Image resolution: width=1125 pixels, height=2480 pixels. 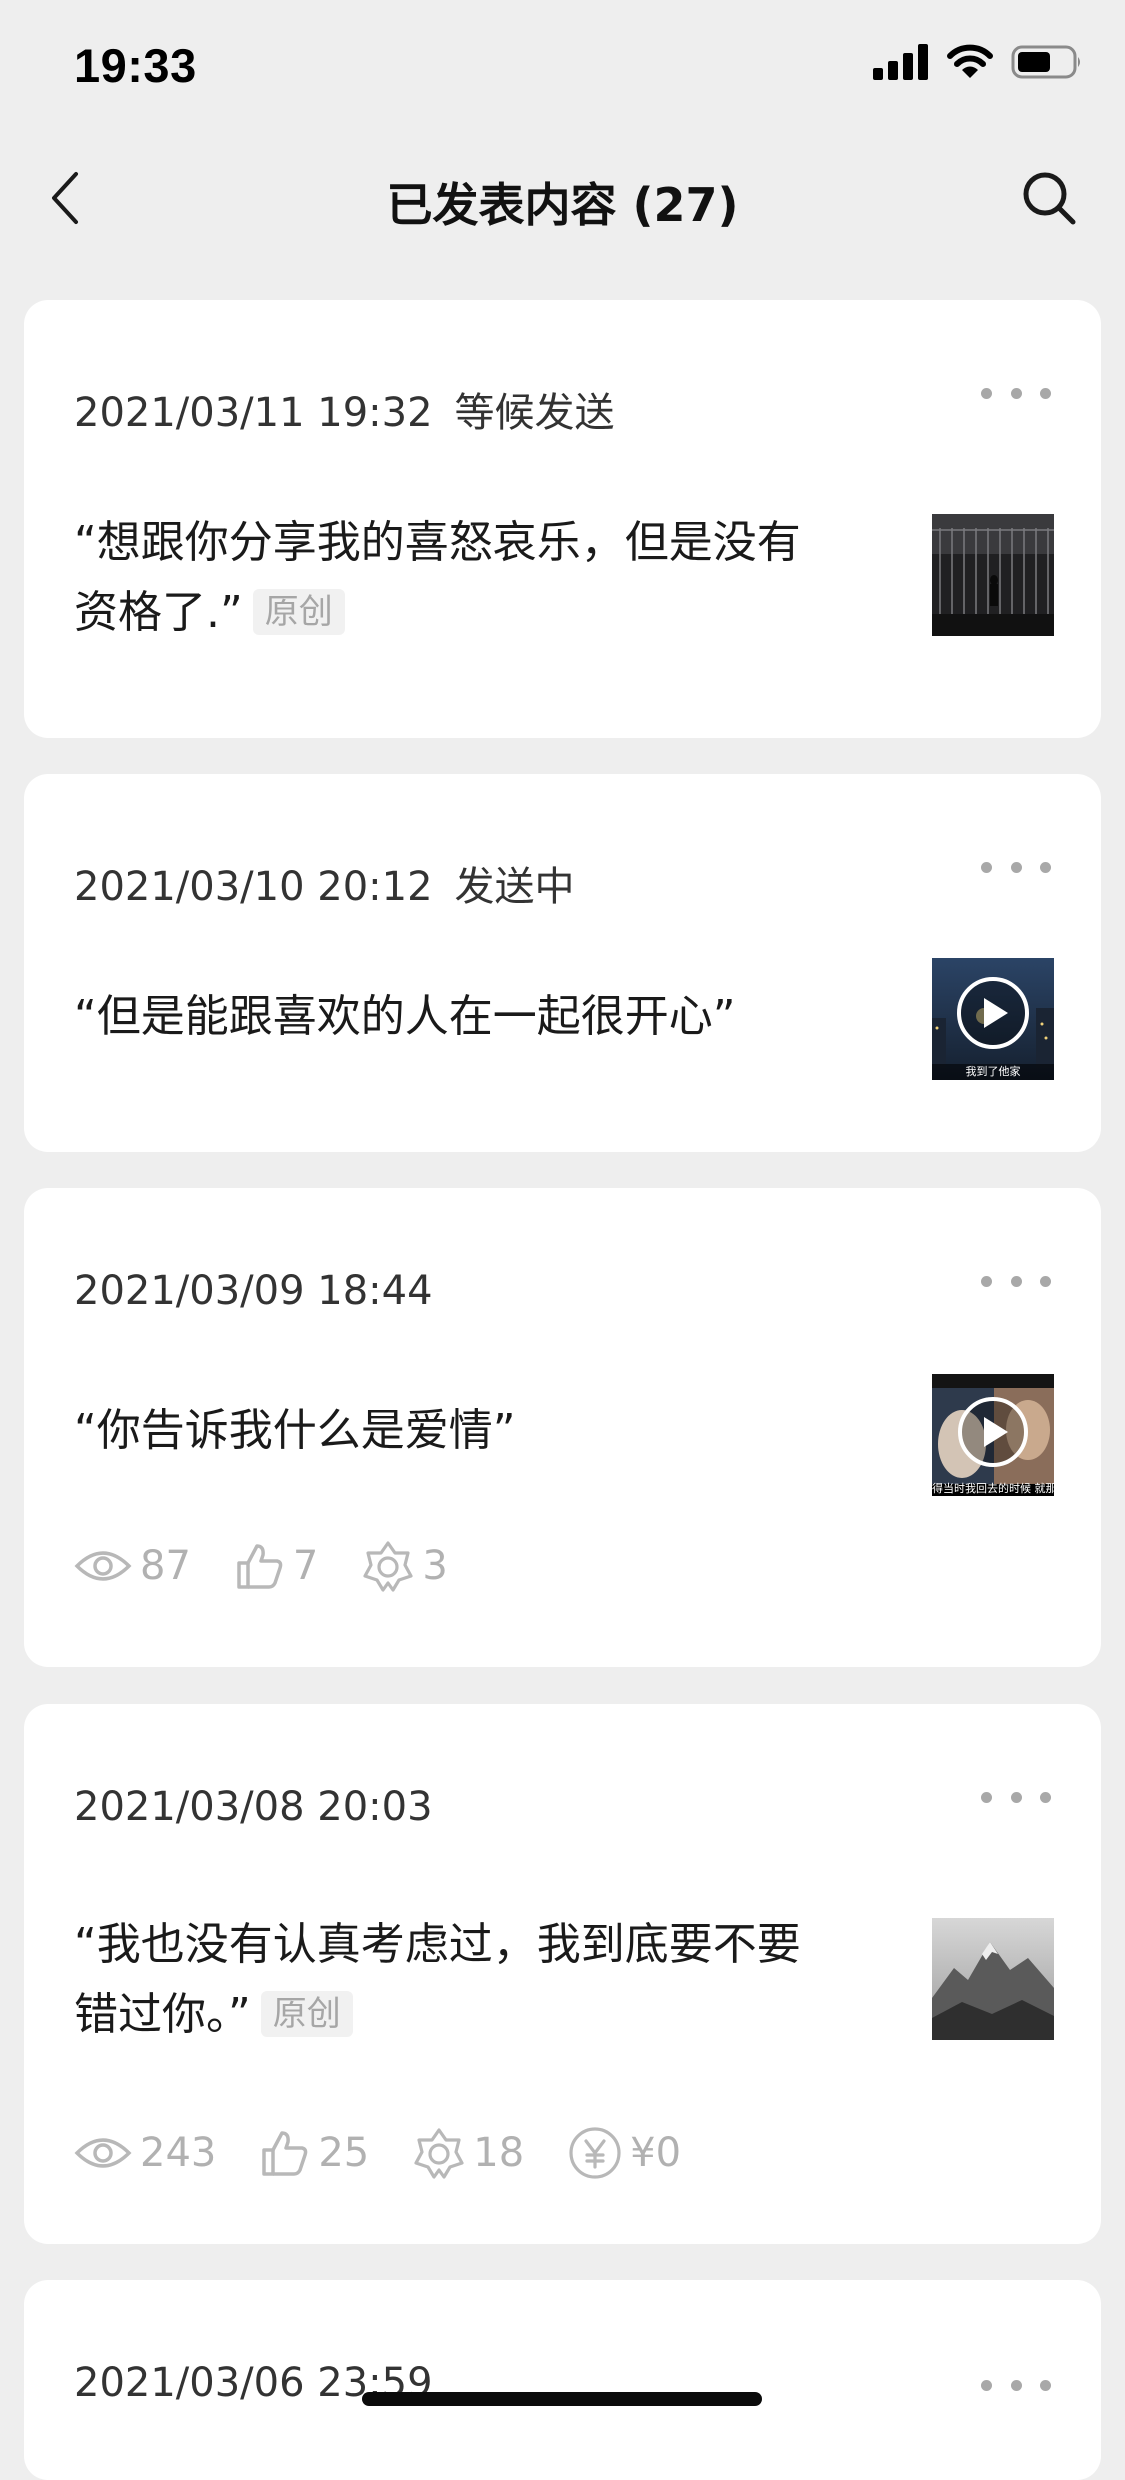 What do you see at coordinates (437, 1979) in the screenshot?
I see `post-text-content: “我也没有认真考虑过，我到底要不要错过你。”` at bounding box center [437, 1979].